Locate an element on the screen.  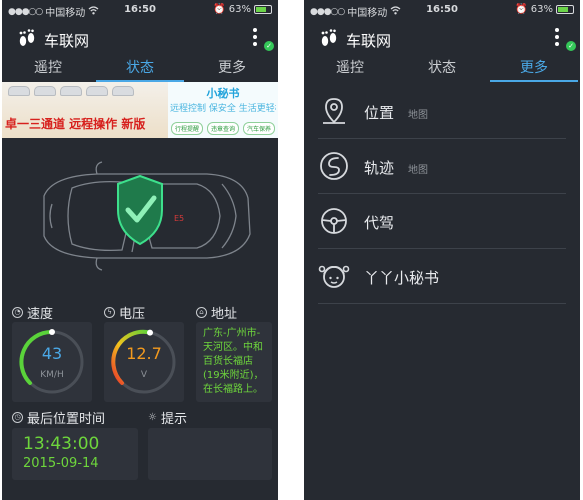
tip-card is located at coordinates (210, 454).